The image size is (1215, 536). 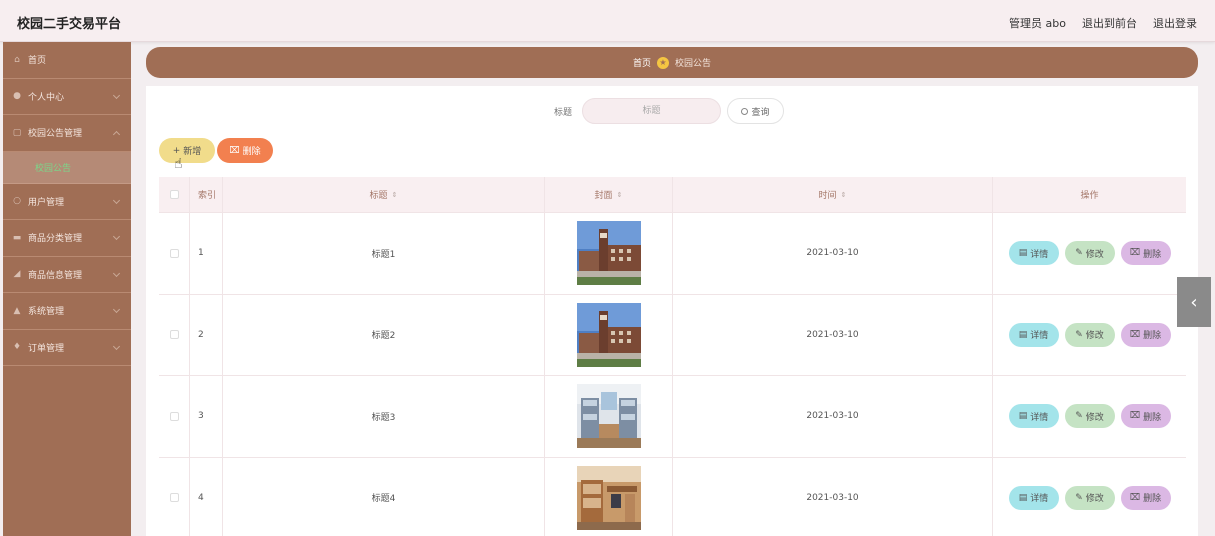 I want to click on header-time: 时间 ⇕, so click(x=833, y=194).